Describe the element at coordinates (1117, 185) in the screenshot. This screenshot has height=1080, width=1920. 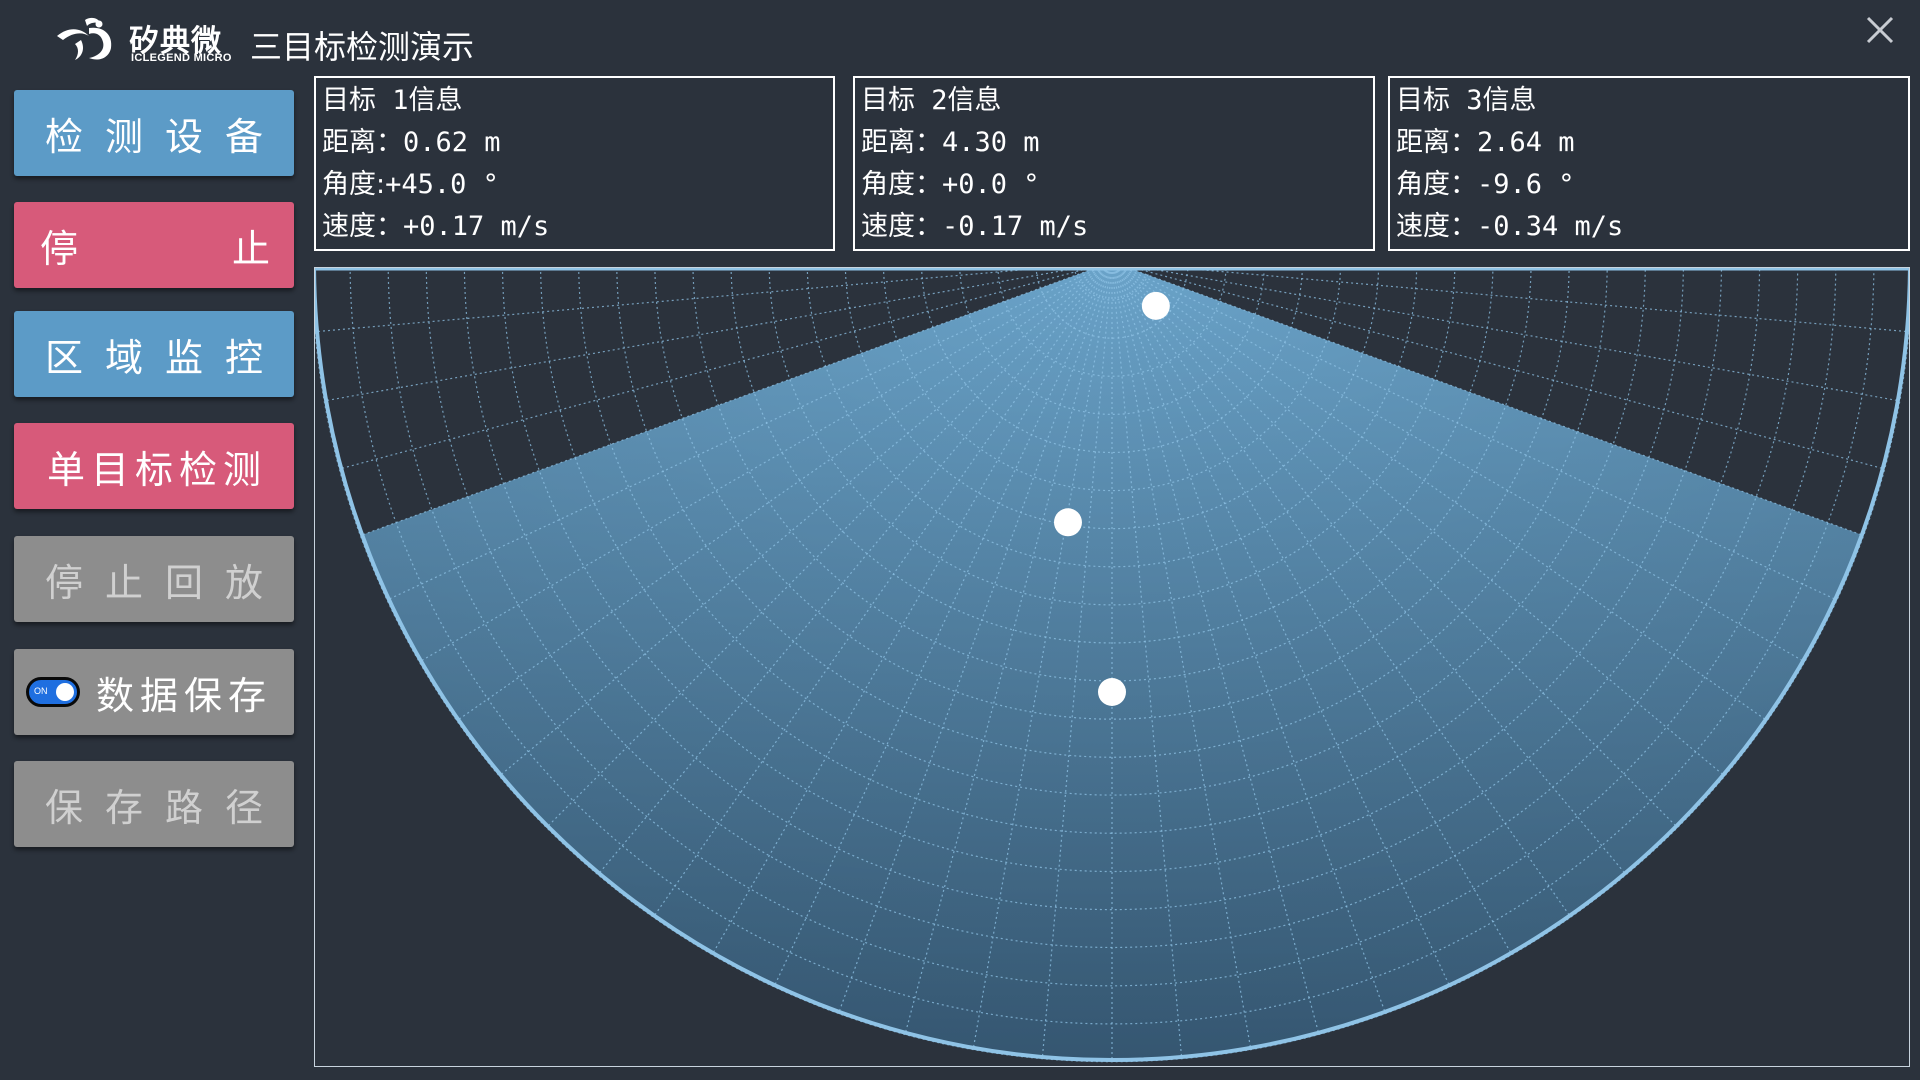
I see `target-2-angle-row: 角度：+0.0 °` at that location.